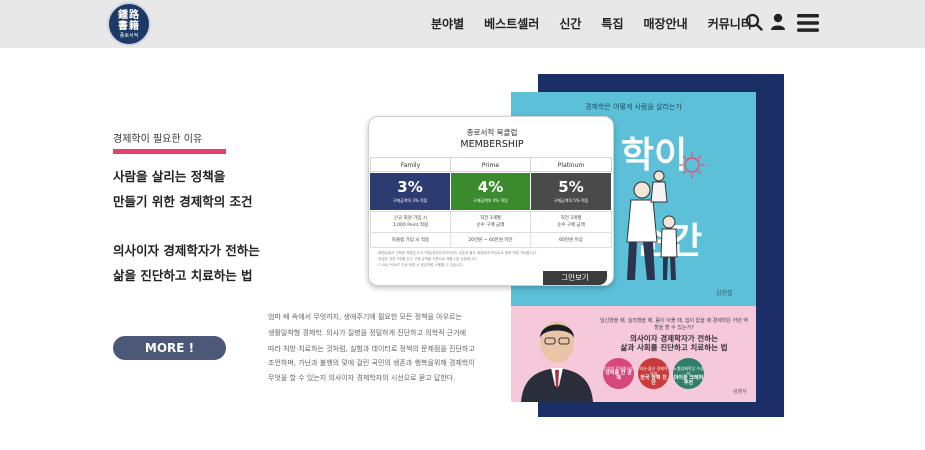 The width and height of the screenshot is (925, 450). Describe the element at coordinates (169, 151) in the screenshot. I see `title-underline` at that location.